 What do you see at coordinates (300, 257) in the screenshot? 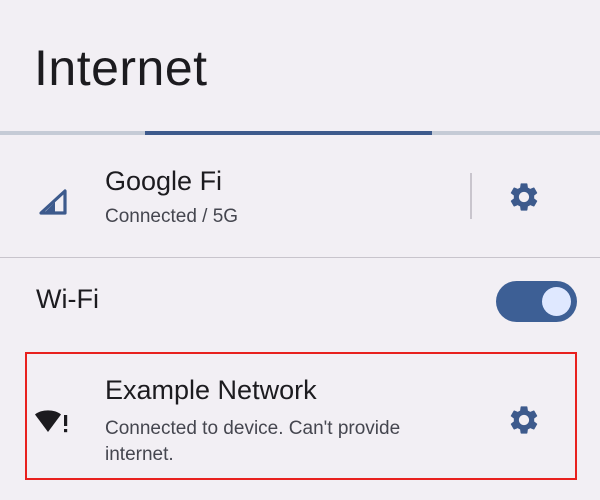
I see `divider` at bounding box center [300, 257].